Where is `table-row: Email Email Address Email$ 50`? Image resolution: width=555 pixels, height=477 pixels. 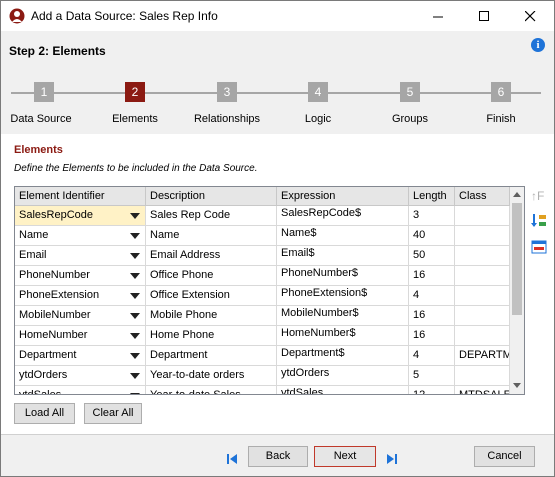
table-row: Email Email Address Email$ 50 is located at coordinates (262, 256).